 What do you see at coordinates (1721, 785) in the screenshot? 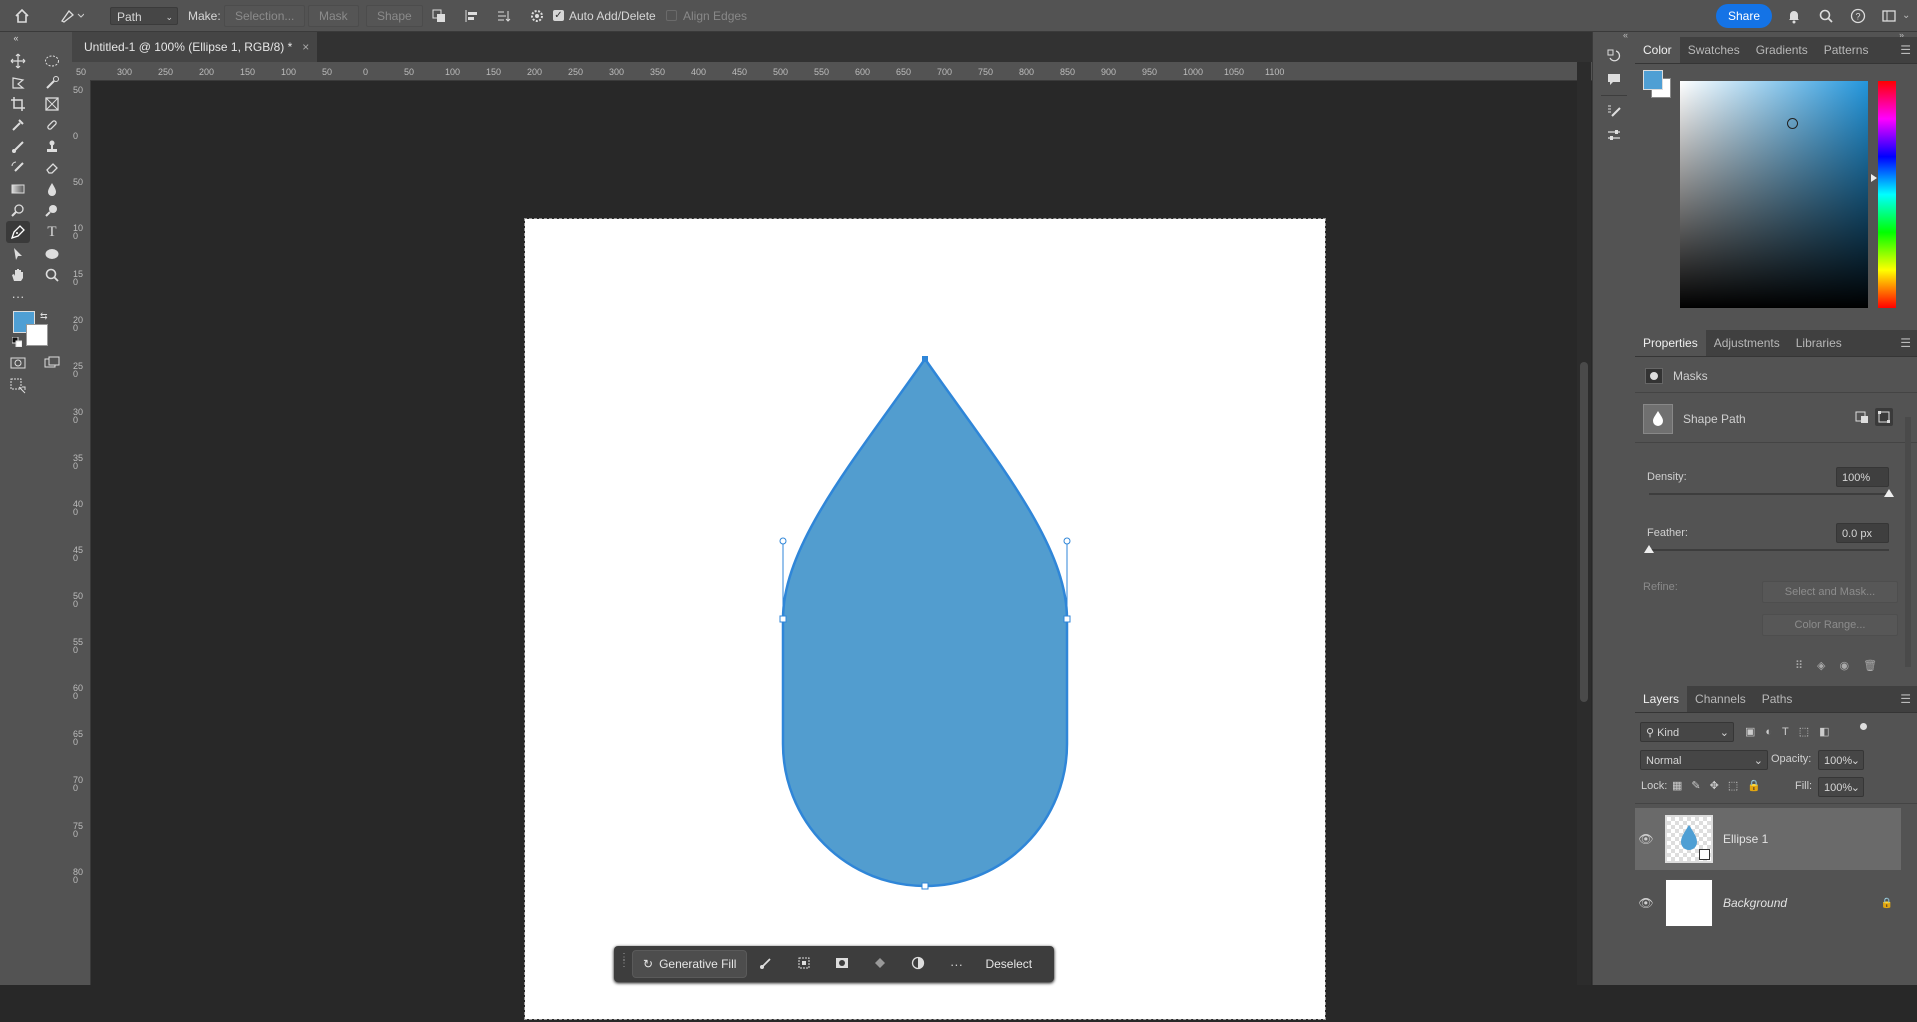
I see `lock-options-icons: ▦✎✥⬚🔒` at bounding box center [1721, 785].